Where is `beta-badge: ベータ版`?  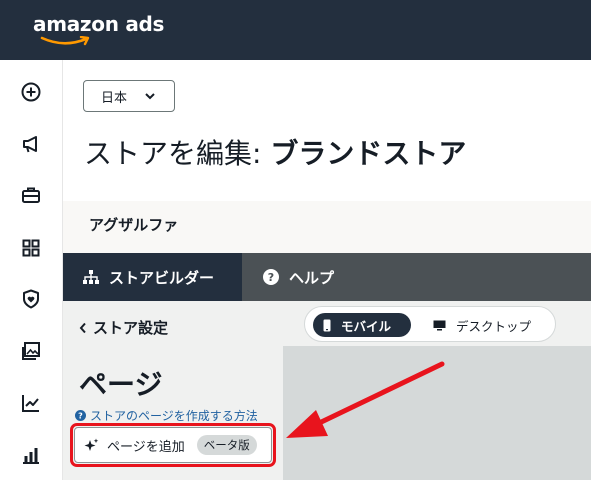 beta-badge: ベータ版 is located at coordinates (226, 445).